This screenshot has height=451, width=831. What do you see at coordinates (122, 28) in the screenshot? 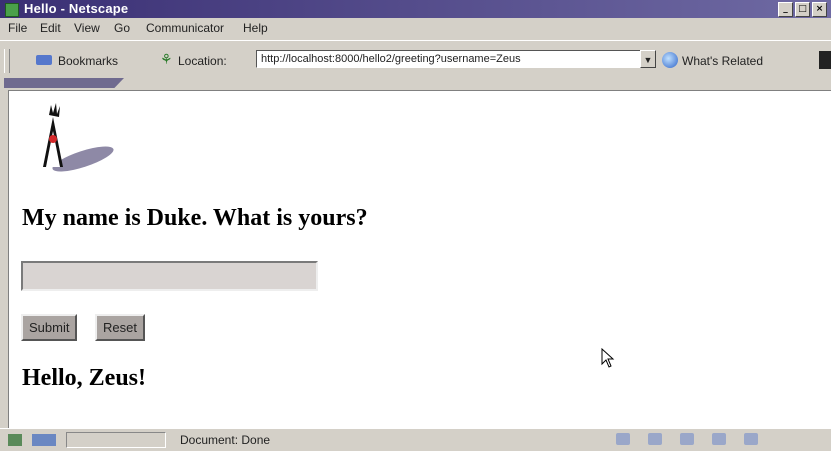
I see `menu-go: Go` at bounding box center [122, 28].